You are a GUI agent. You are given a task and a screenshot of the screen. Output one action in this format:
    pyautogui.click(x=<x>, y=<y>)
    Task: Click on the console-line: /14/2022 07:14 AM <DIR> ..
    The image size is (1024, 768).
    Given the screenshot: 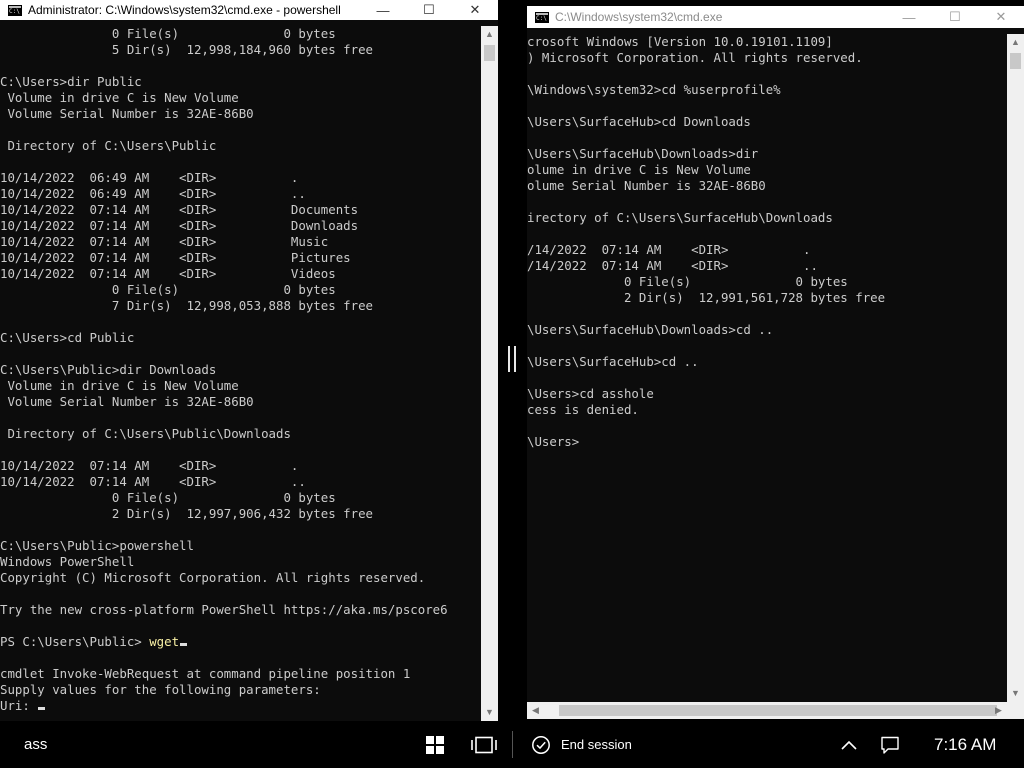 What is the action you would take?
    pyautogui.click(x=672, y=265)
    